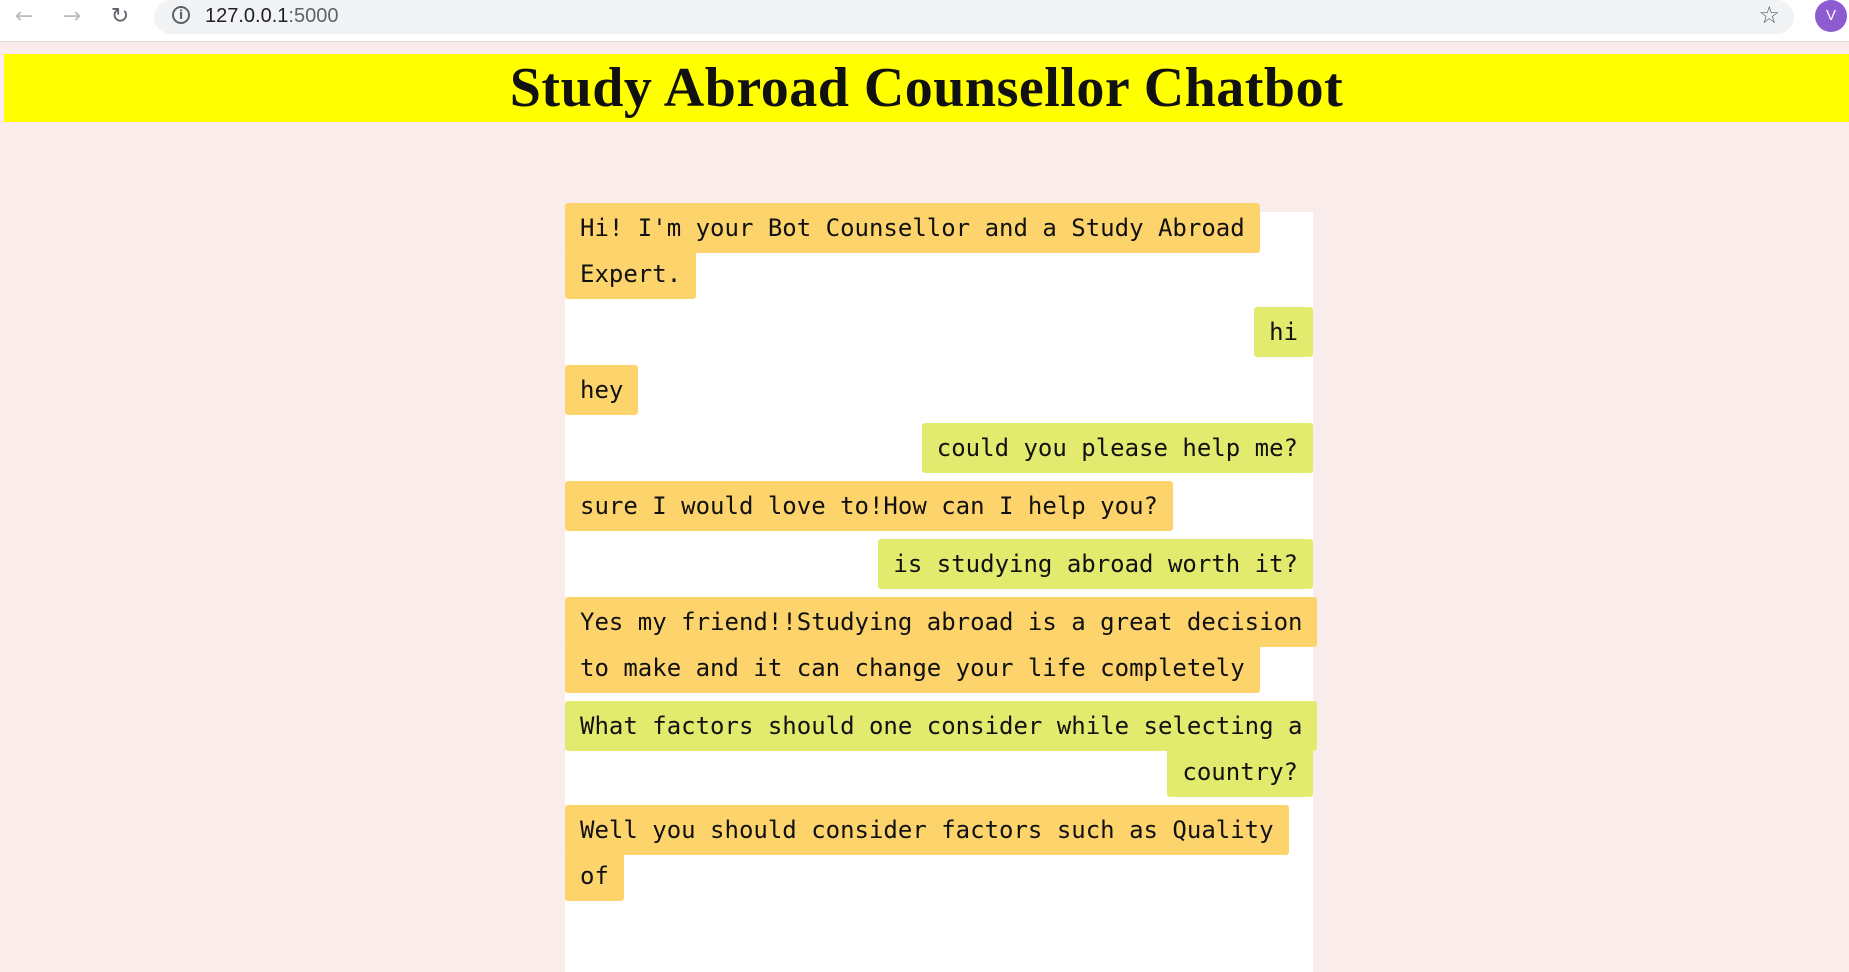 The width and height of the screenshot is (1849, 972). What do you see at coordinates (602, 390) in the screenshot?
I see `bot-message: hey` at bounding box center [602, 390].